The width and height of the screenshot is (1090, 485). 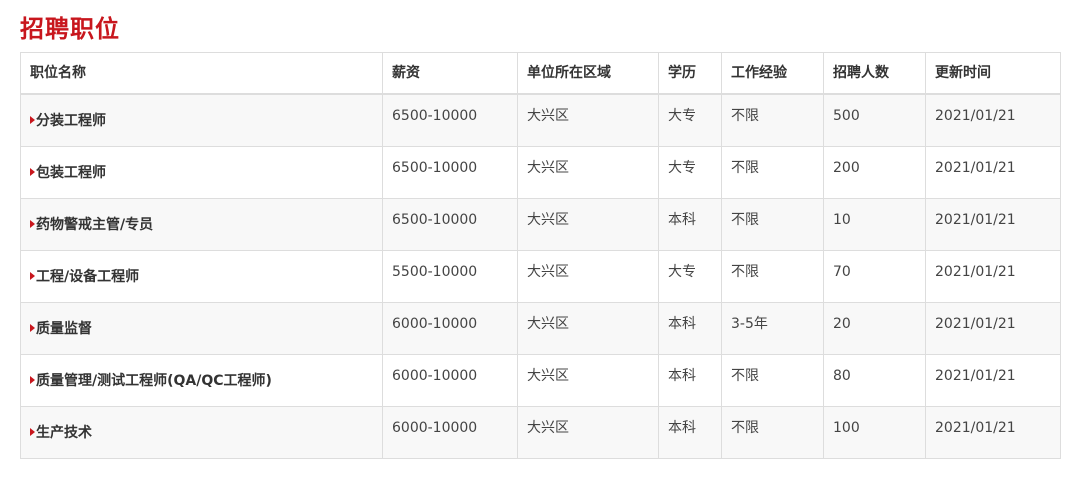 I want to click on header-area: 单位所在区域, so click(x=588, y=73).